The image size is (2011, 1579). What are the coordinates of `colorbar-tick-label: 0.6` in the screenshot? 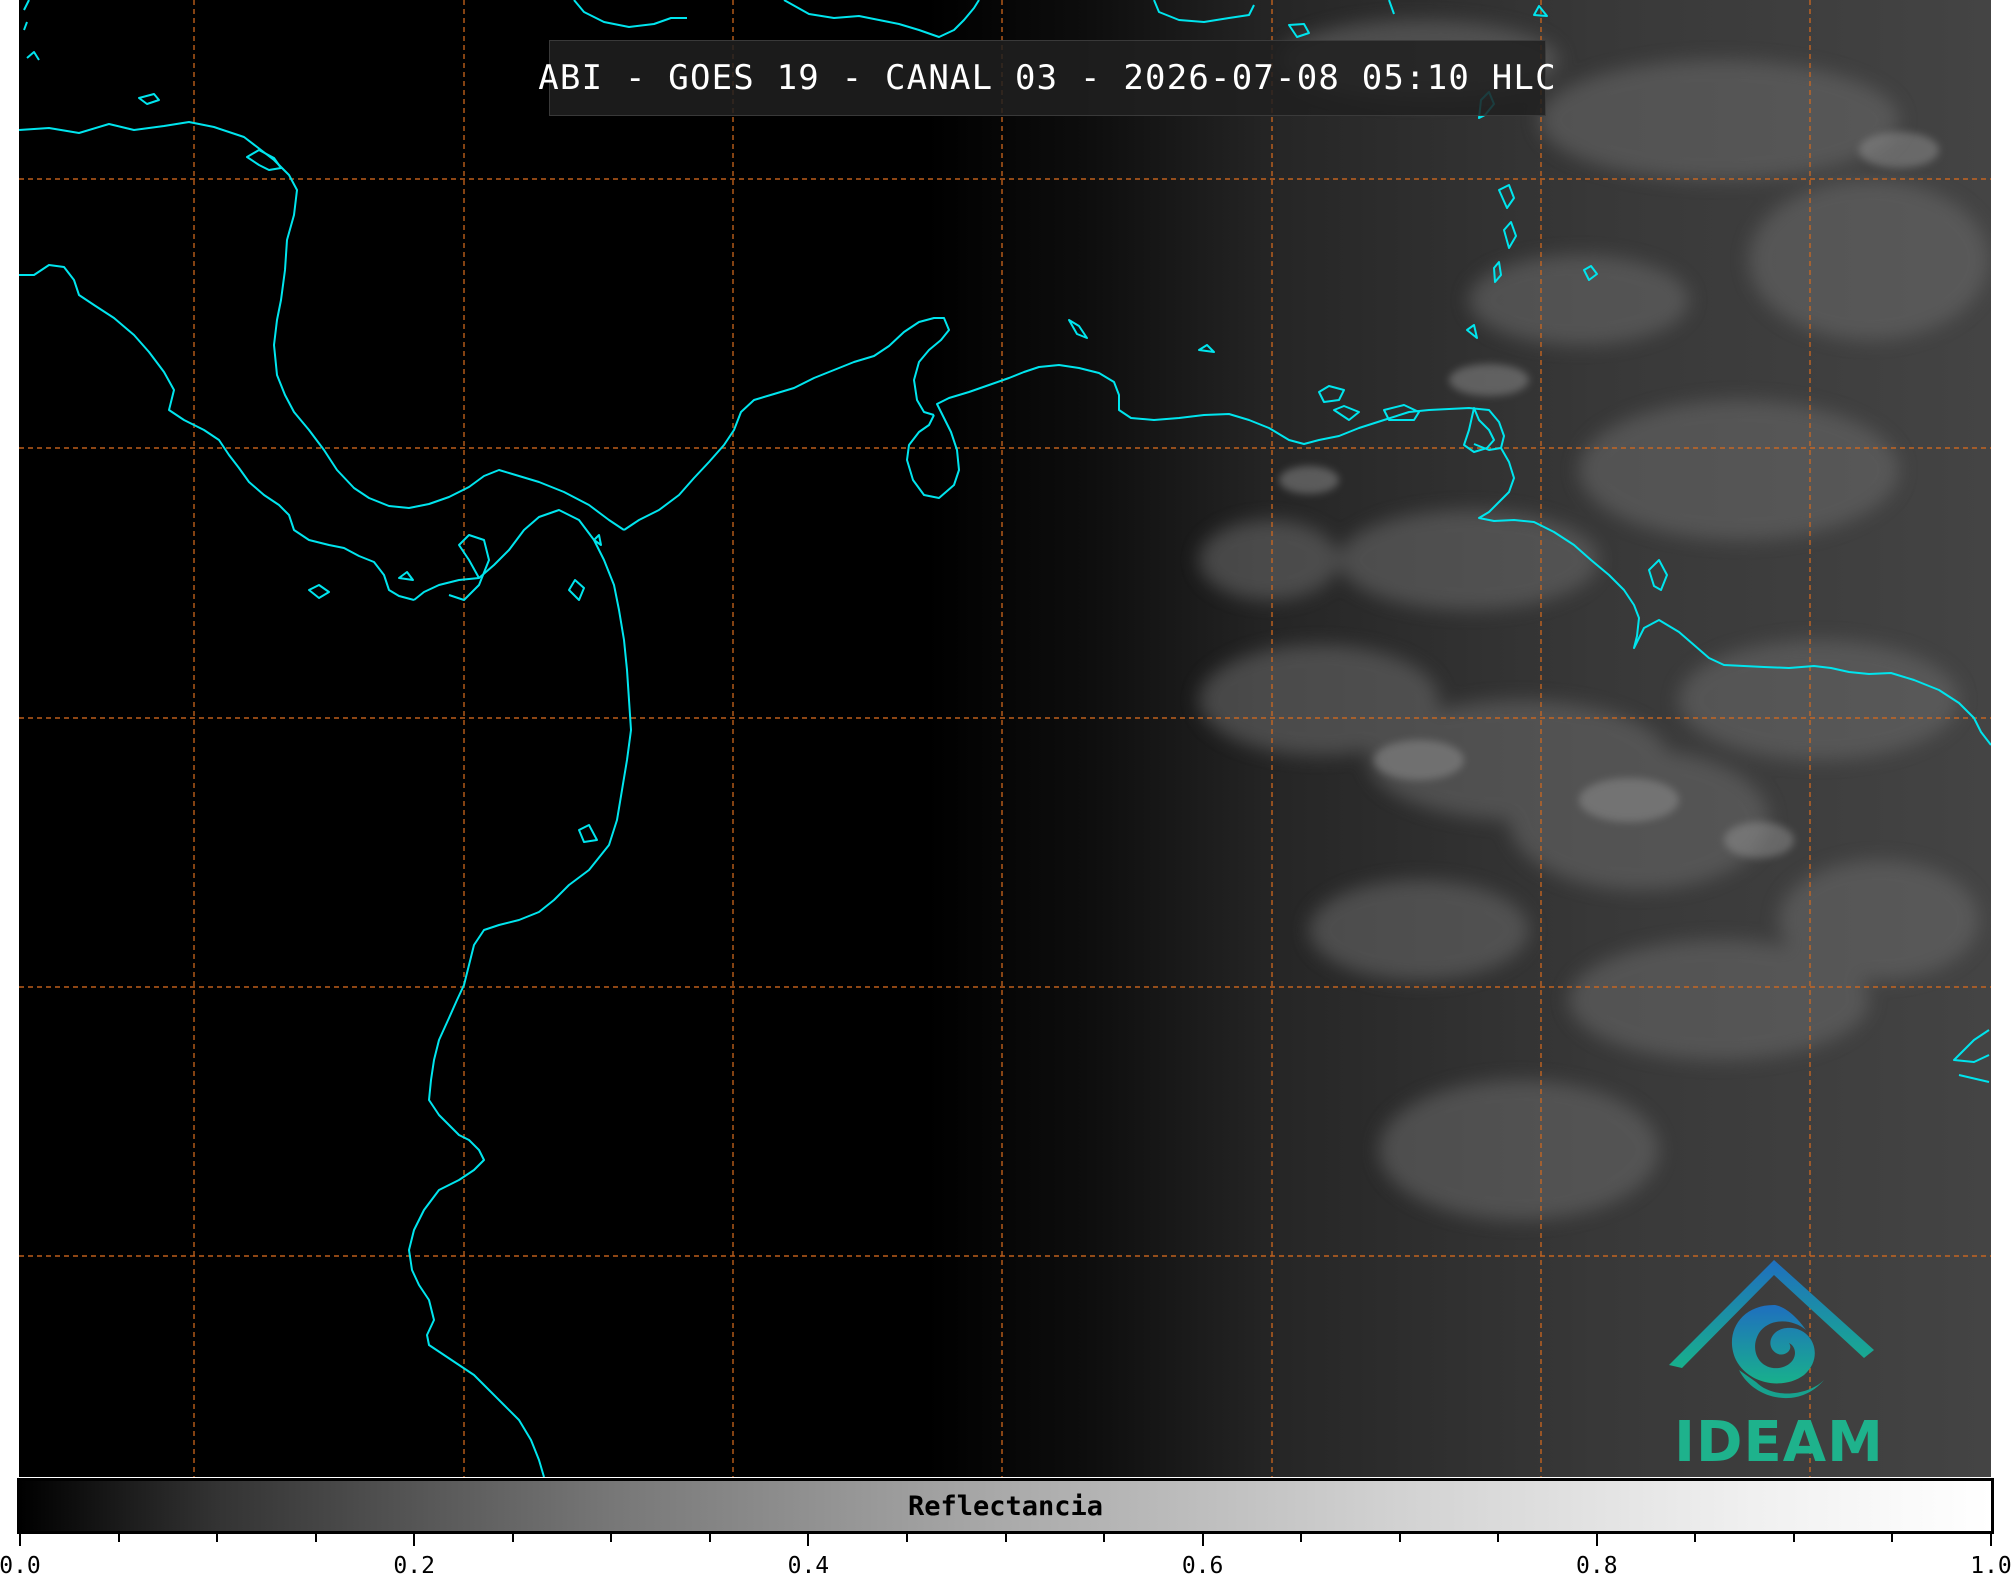 It's located at (1202, 1566).